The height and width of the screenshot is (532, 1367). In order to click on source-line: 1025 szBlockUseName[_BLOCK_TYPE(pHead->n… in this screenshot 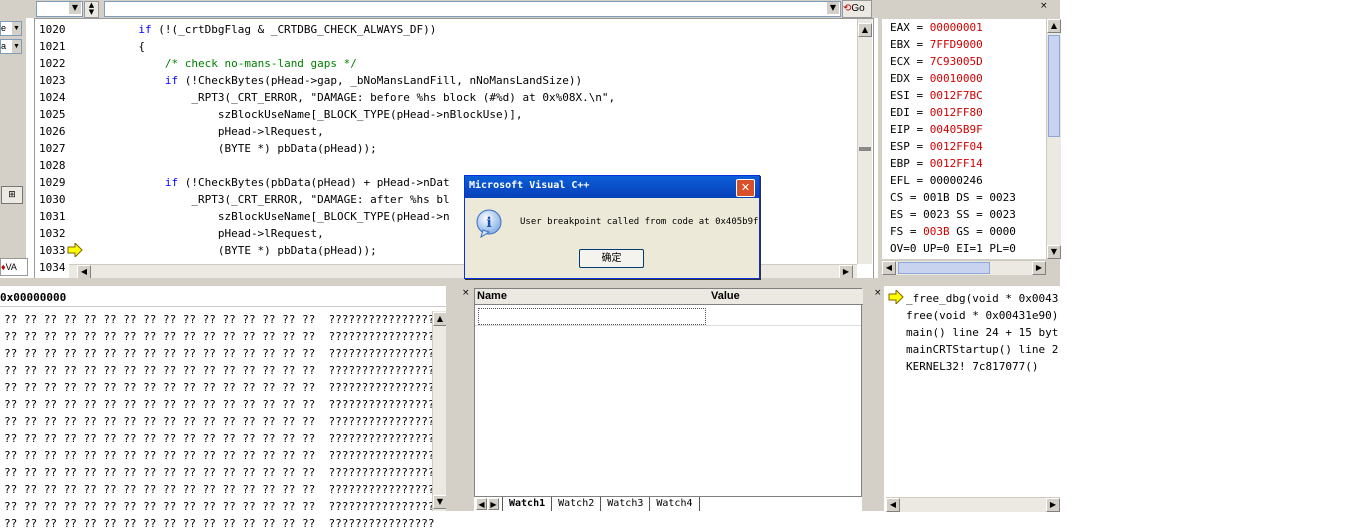, I will do `click(449, 114)`.